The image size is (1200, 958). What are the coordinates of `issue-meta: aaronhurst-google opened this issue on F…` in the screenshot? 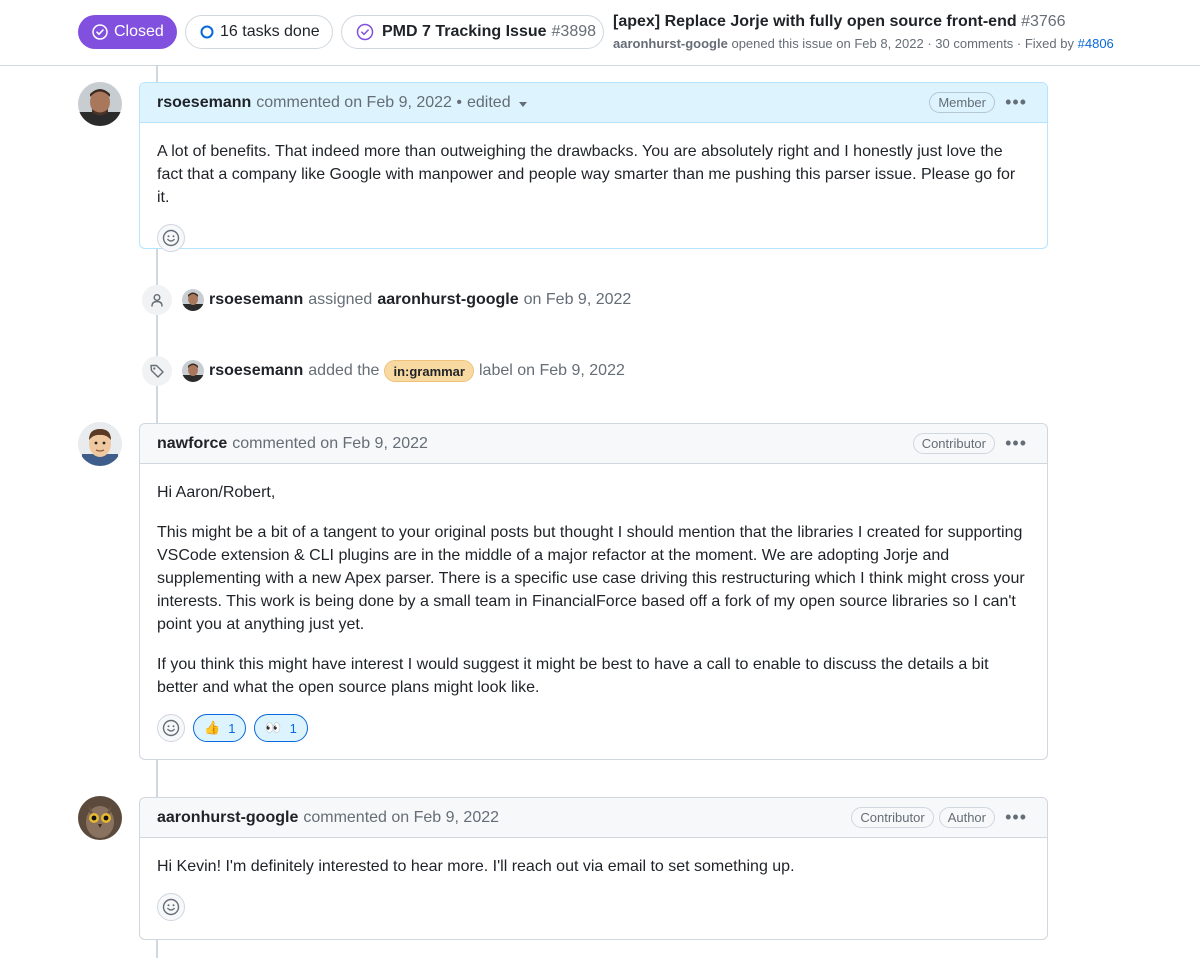 It's located at (863, 43).